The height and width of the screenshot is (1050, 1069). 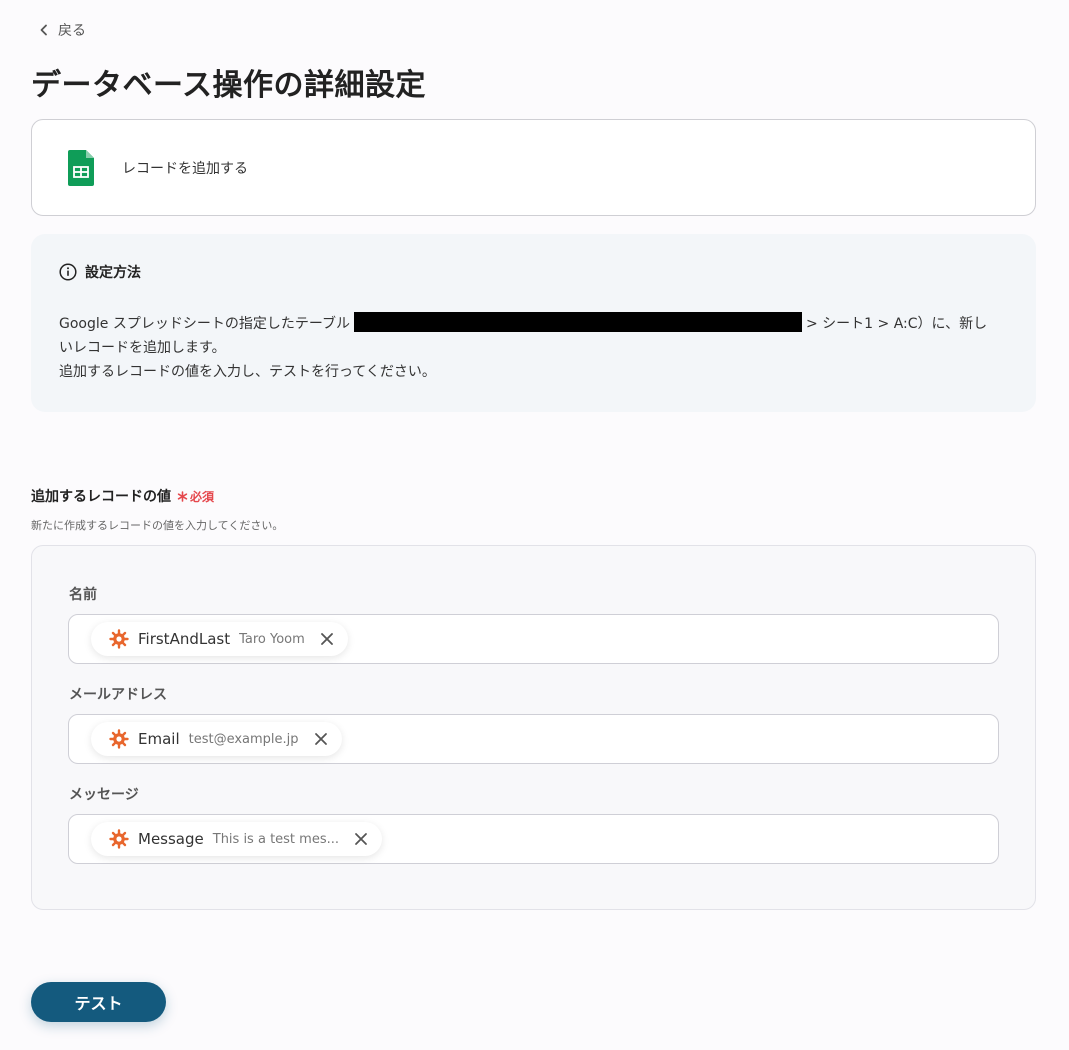 What do you see at coordinates (98, 1002) in the screenshot?
I see `test-button: テスト` at bounding box center [98, 1002].